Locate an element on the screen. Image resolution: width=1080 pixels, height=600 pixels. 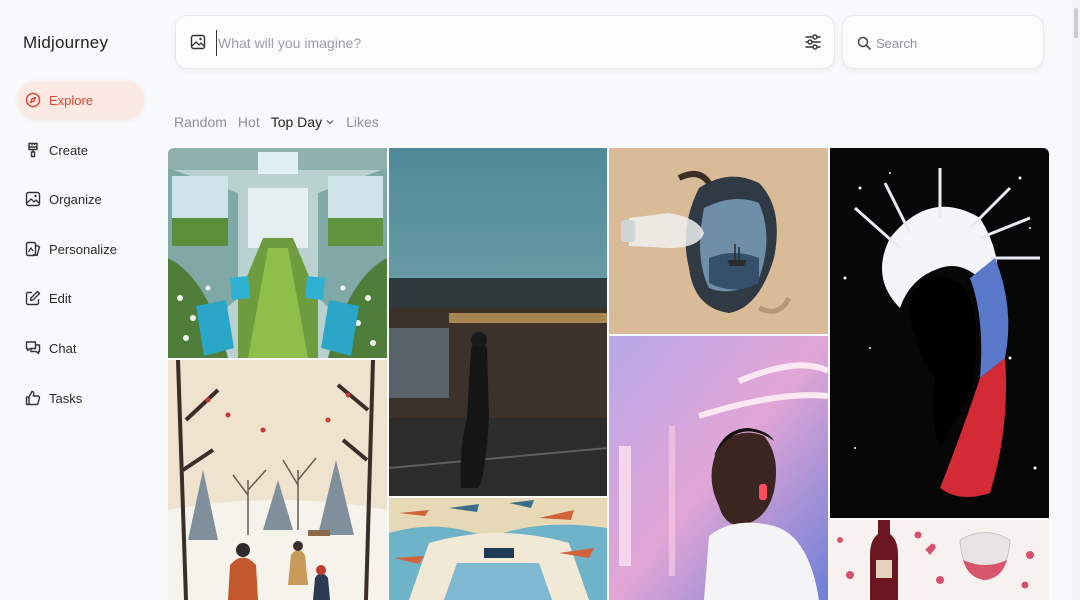
sidebar-item-label: Edit is located at coordinates (60, 298).